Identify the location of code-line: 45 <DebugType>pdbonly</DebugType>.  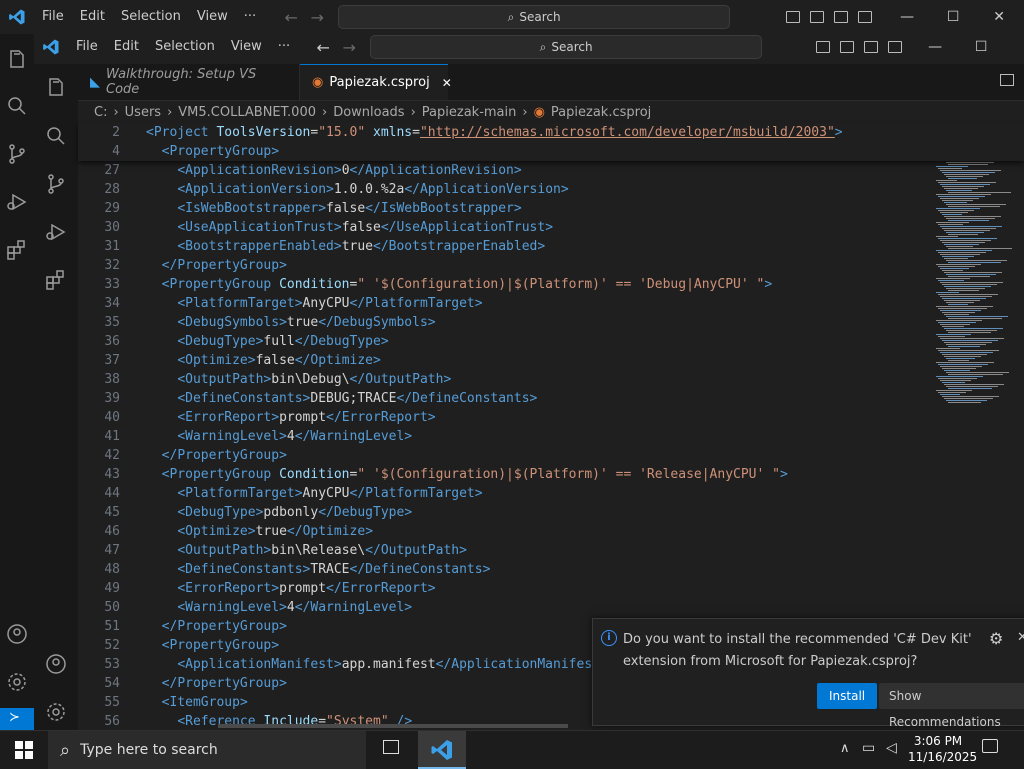
(258, 512).